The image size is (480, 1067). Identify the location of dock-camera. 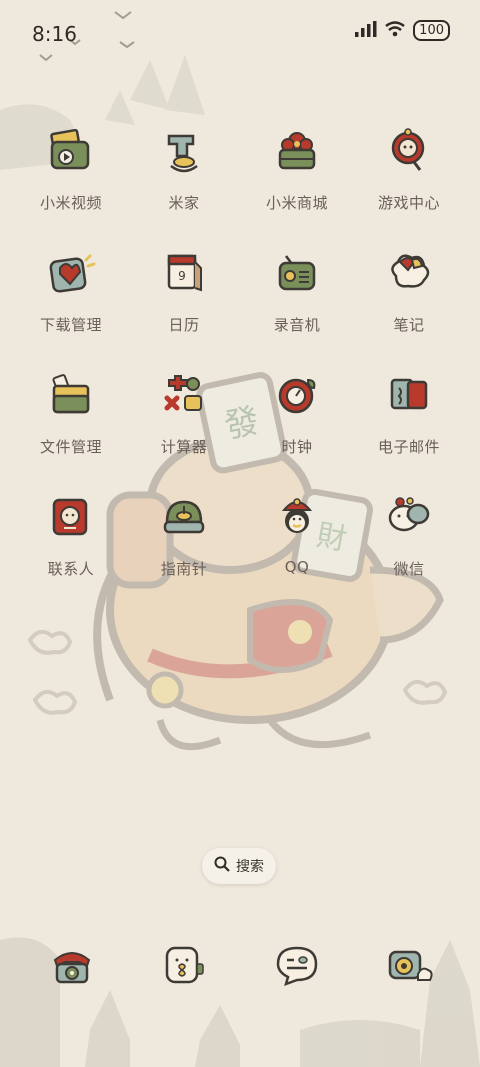
(409, 967).